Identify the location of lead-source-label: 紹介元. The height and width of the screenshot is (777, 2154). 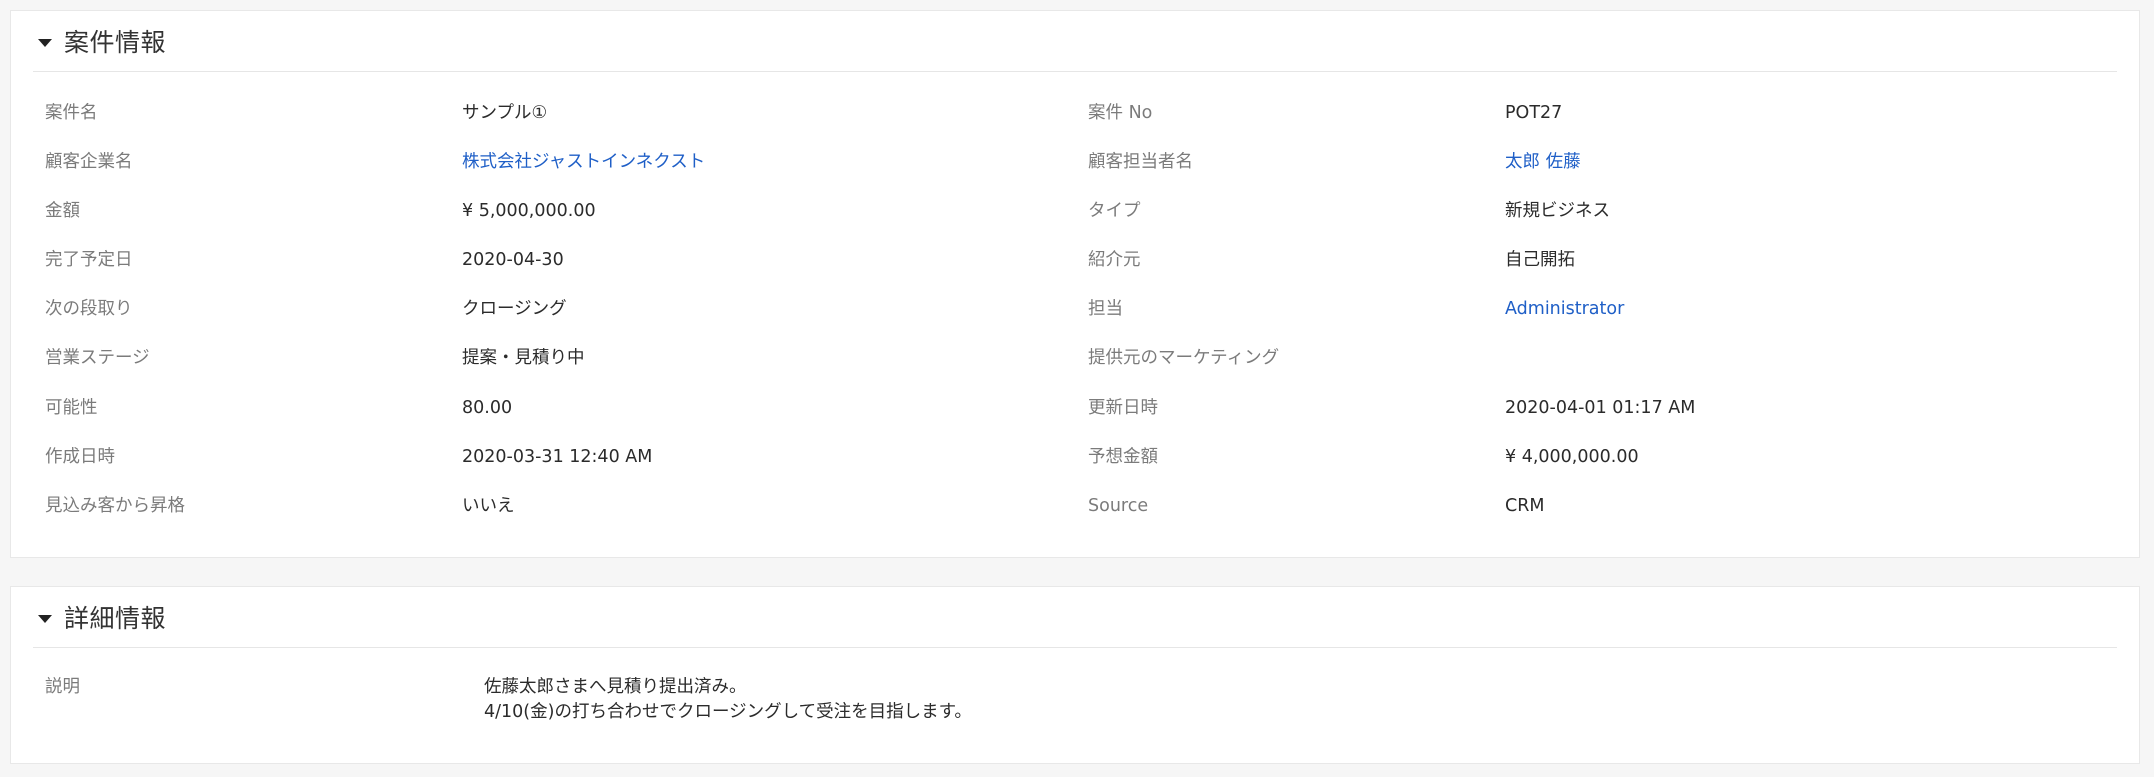
(1114, 260).